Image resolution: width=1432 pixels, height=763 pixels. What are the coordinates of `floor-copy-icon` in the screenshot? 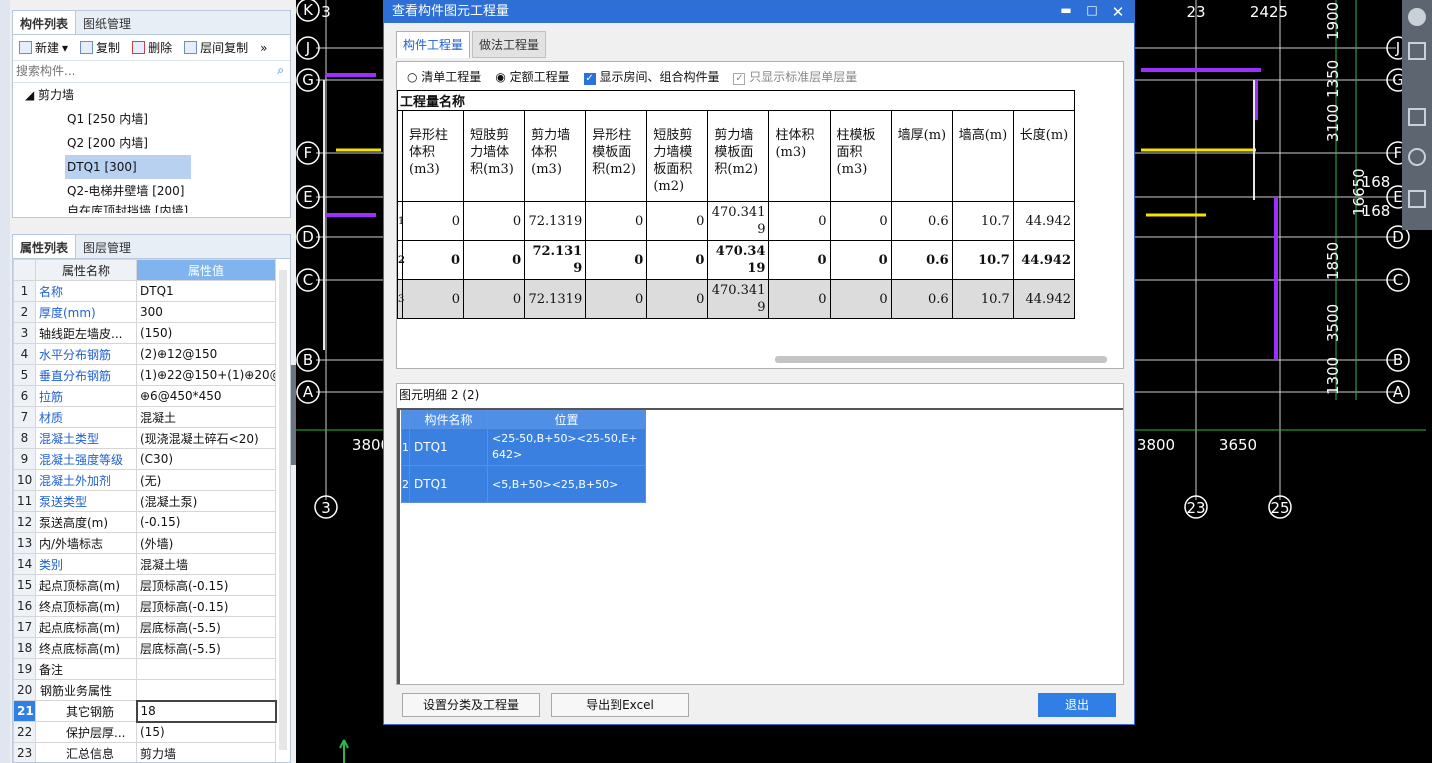 It's located at (191, 47).